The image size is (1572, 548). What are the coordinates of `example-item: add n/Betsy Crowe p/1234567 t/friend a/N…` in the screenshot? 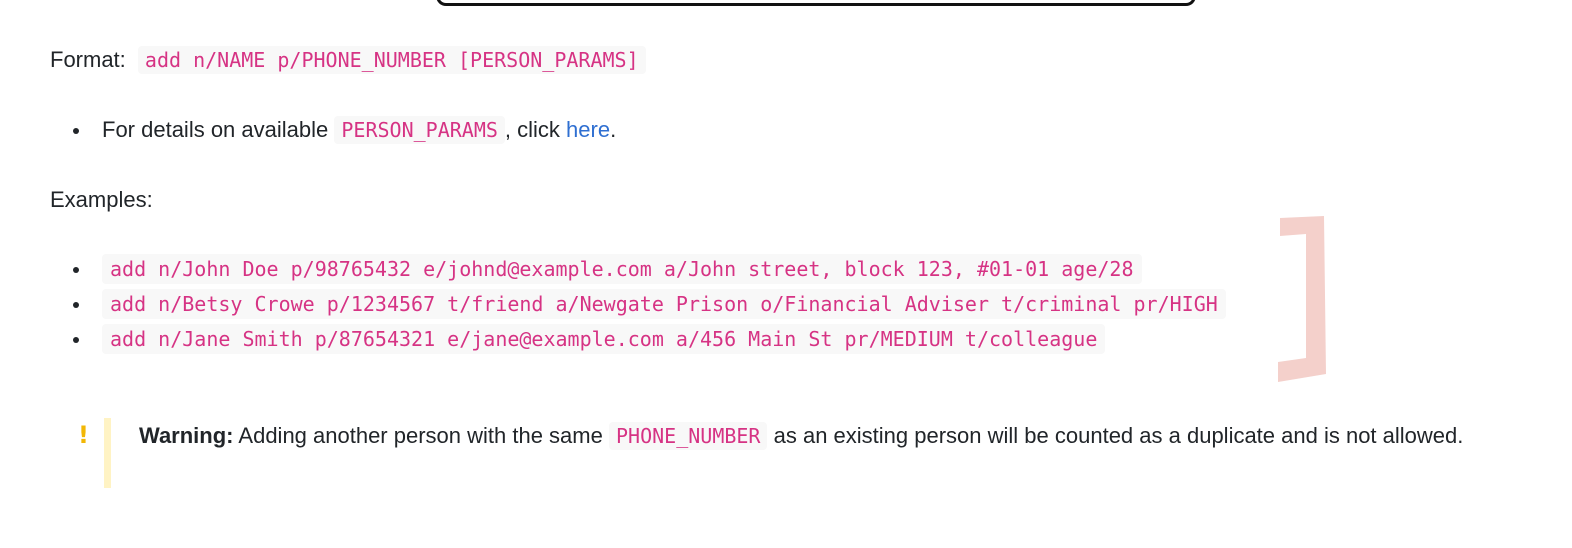 It's located at (649, 306).